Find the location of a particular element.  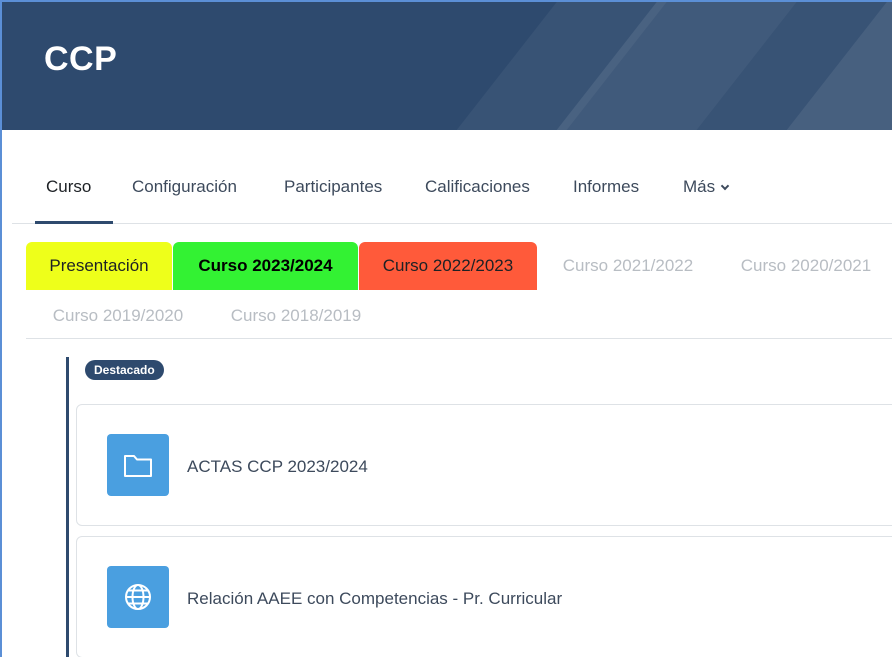

featured-badge: Destacado is located at coordinates (124, 370).